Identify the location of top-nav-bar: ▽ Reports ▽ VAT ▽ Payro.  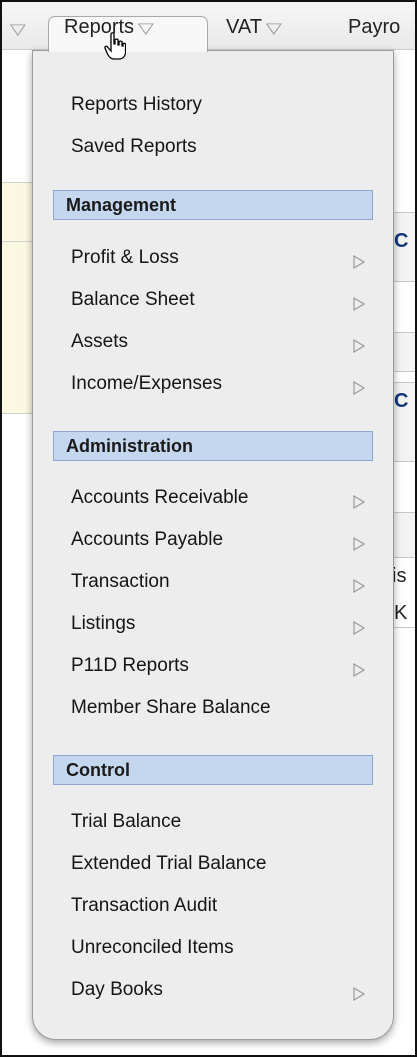
(208, 31).